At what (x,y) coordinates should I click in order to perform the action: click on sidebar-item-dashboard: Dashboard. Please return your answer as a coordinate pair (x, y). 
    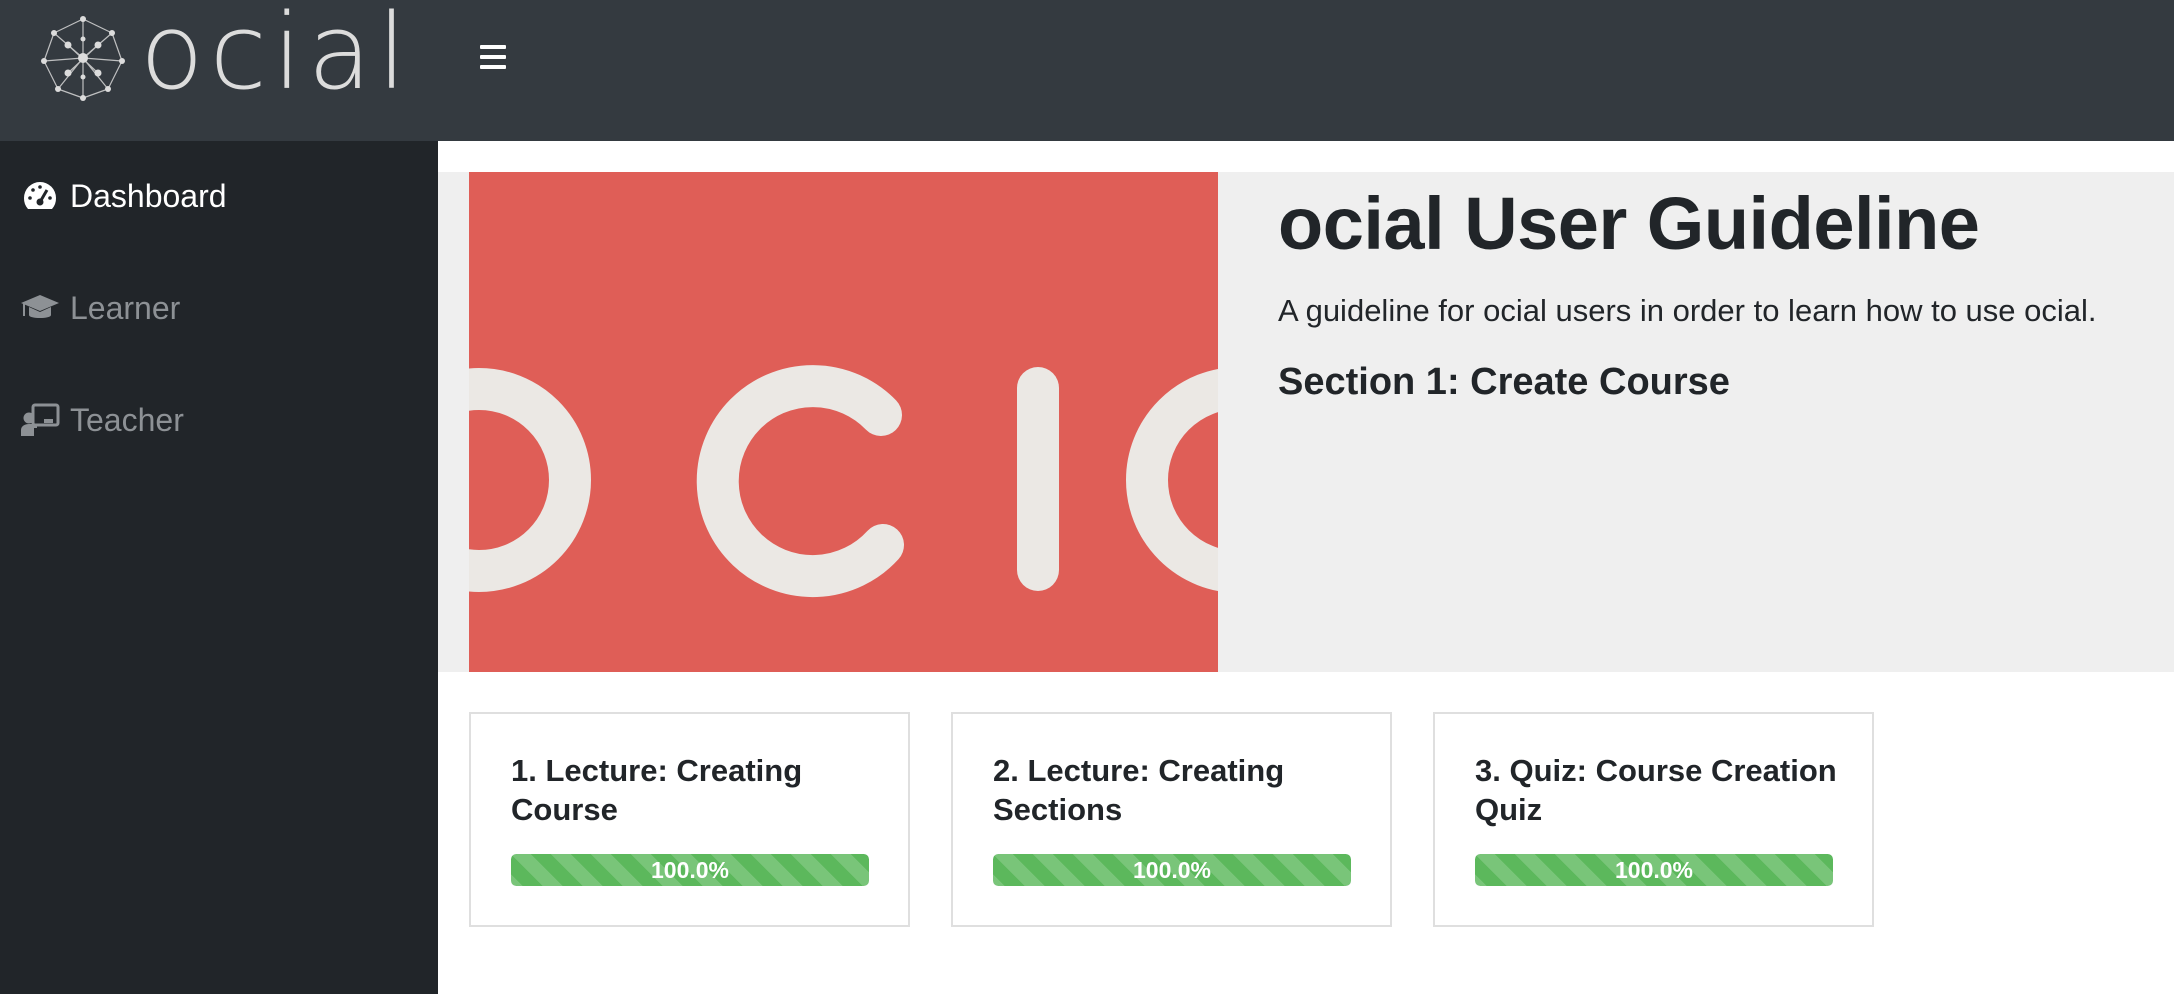
    Looking at the image, I should click on (123, 196).